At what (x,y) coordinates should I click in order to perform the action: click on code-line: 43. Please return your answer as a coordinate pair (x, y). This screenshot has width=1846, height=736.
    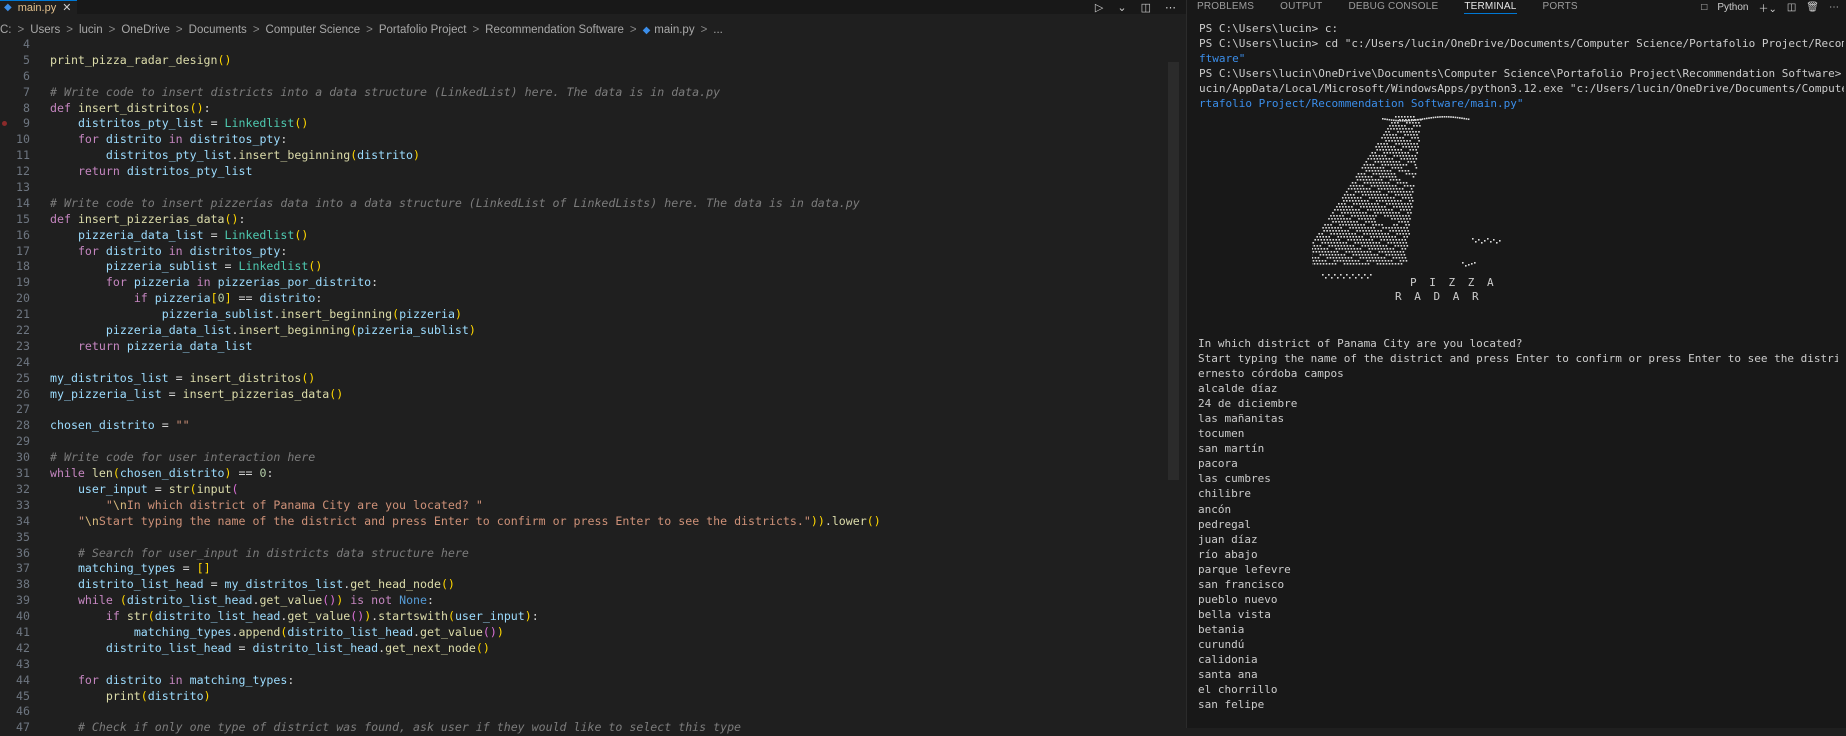
    Looking at the image, I should click on (585, 665).